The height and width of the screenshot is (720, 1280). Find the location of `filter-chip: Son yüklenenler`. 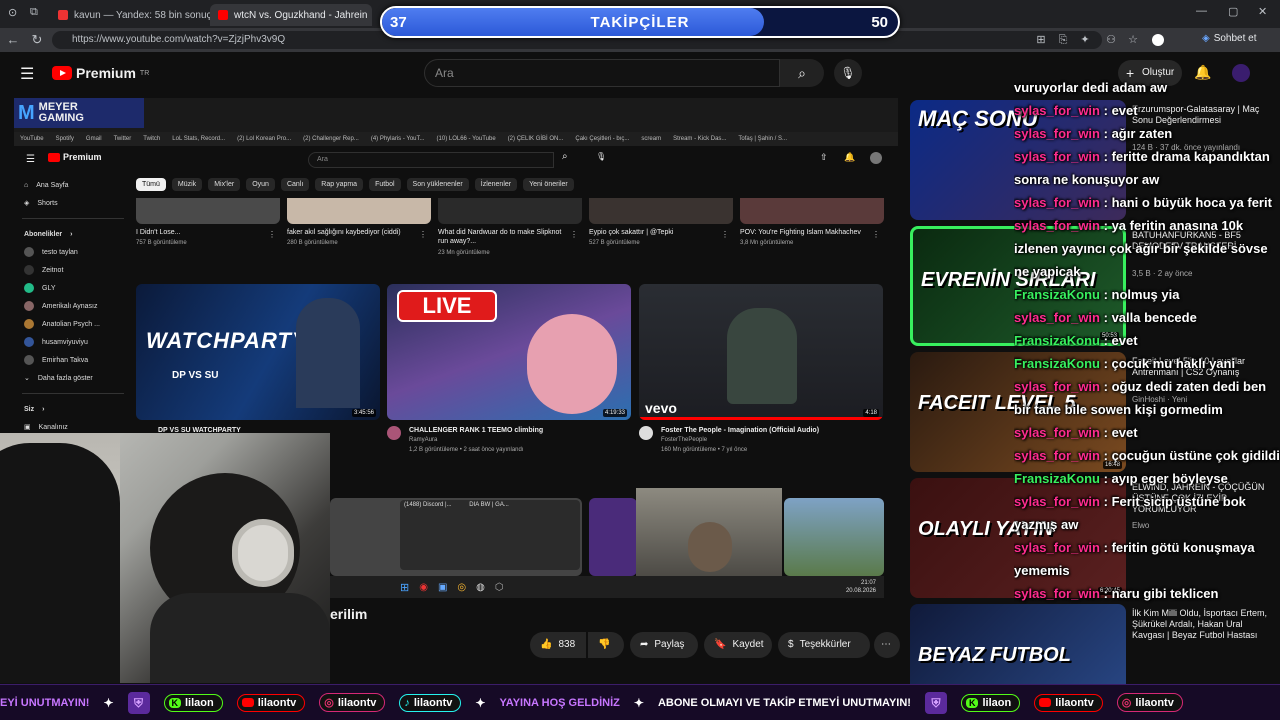

filter-chip: Son yüklenenler is located at coordinates (437, 184).